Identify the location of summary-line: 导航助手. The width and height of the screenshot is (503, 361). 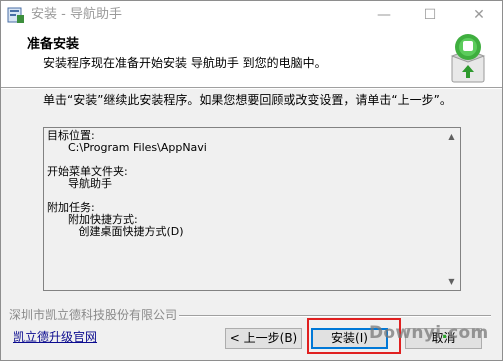
(79, 183).